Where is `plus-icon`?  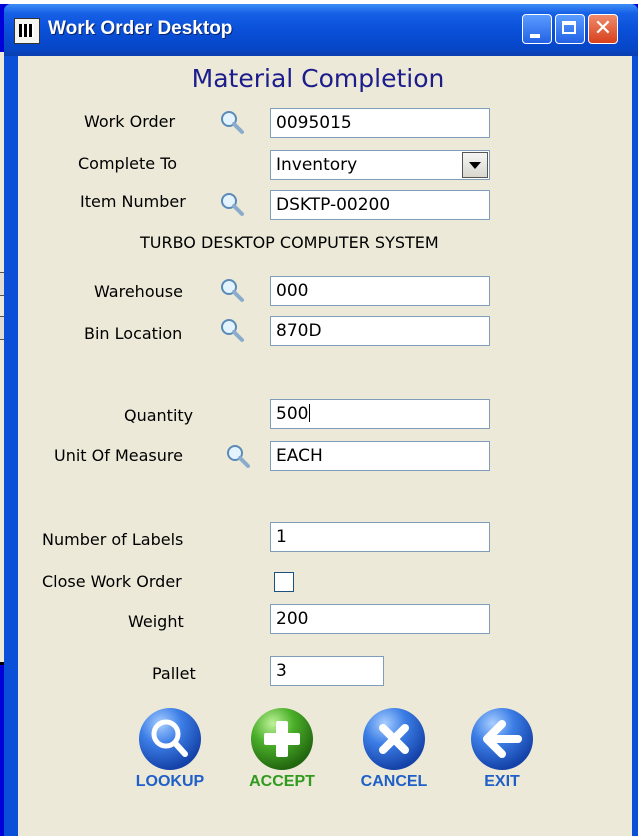 plus-icon is located at coordinates (282, 739).